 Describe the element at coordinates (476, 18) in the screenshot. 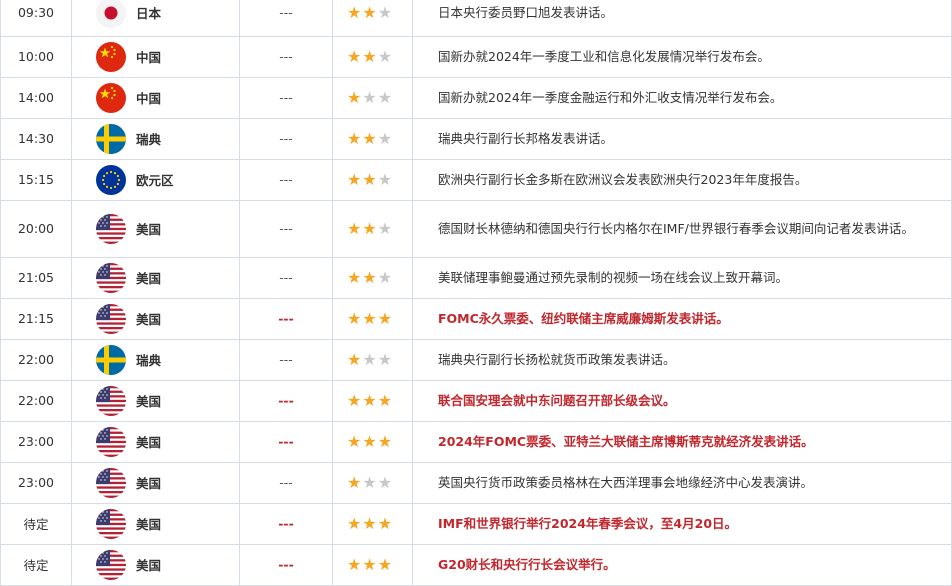

I see `event-row: 09:30 日本 --- ★★★ 日本央行委员野口旭发表讲话。` at that location.